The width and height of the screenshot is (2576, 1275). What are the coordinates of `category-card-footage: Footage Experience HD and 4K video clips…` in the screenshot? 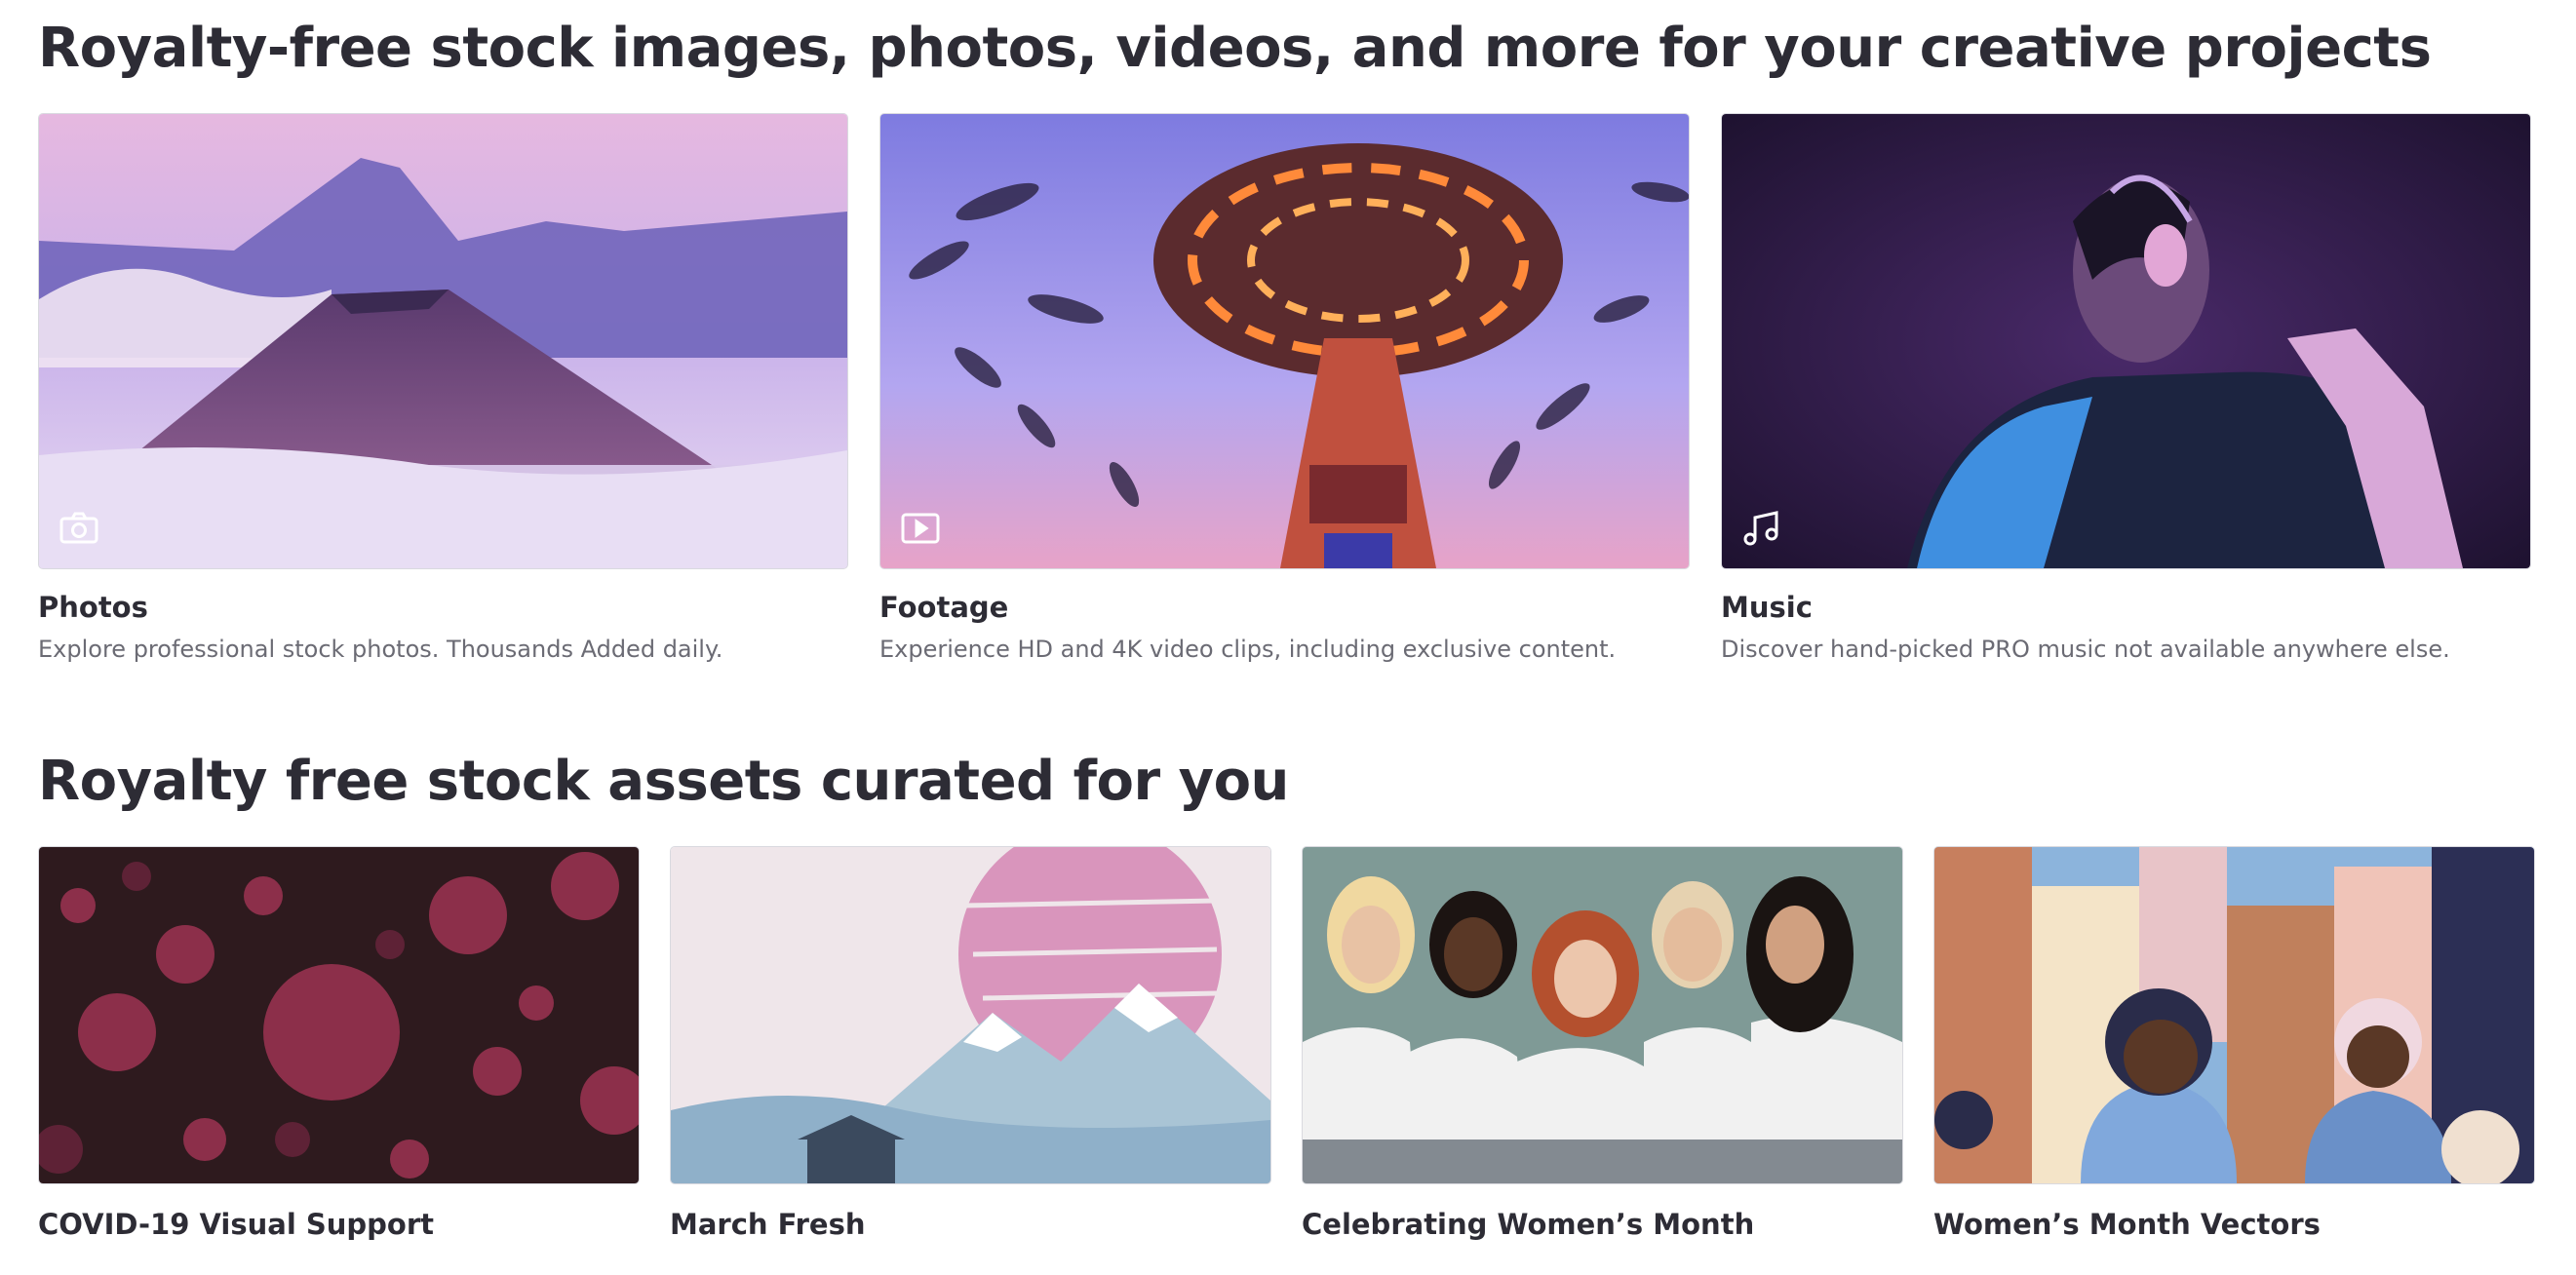 It's located at (1284, 388).